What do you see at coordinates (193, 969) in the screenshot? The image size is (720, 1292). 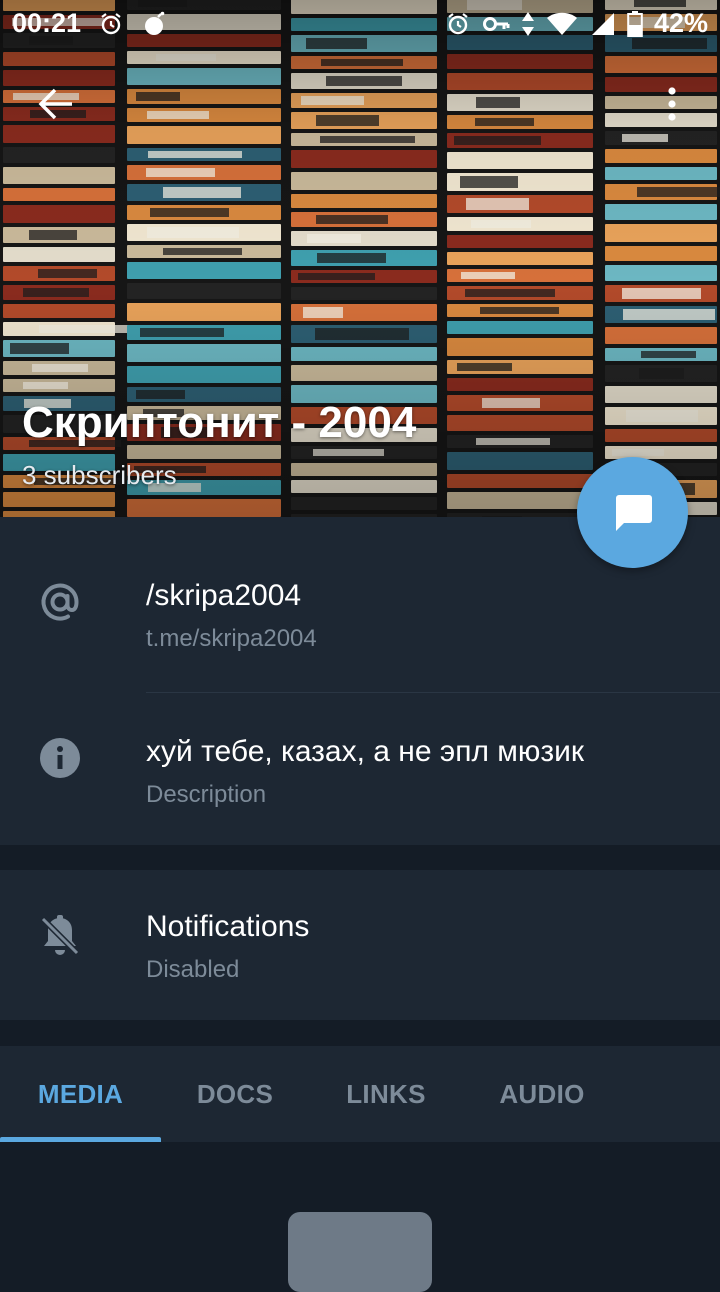 I see `notifications-status: Disabled` at bounding box center [193, 969].